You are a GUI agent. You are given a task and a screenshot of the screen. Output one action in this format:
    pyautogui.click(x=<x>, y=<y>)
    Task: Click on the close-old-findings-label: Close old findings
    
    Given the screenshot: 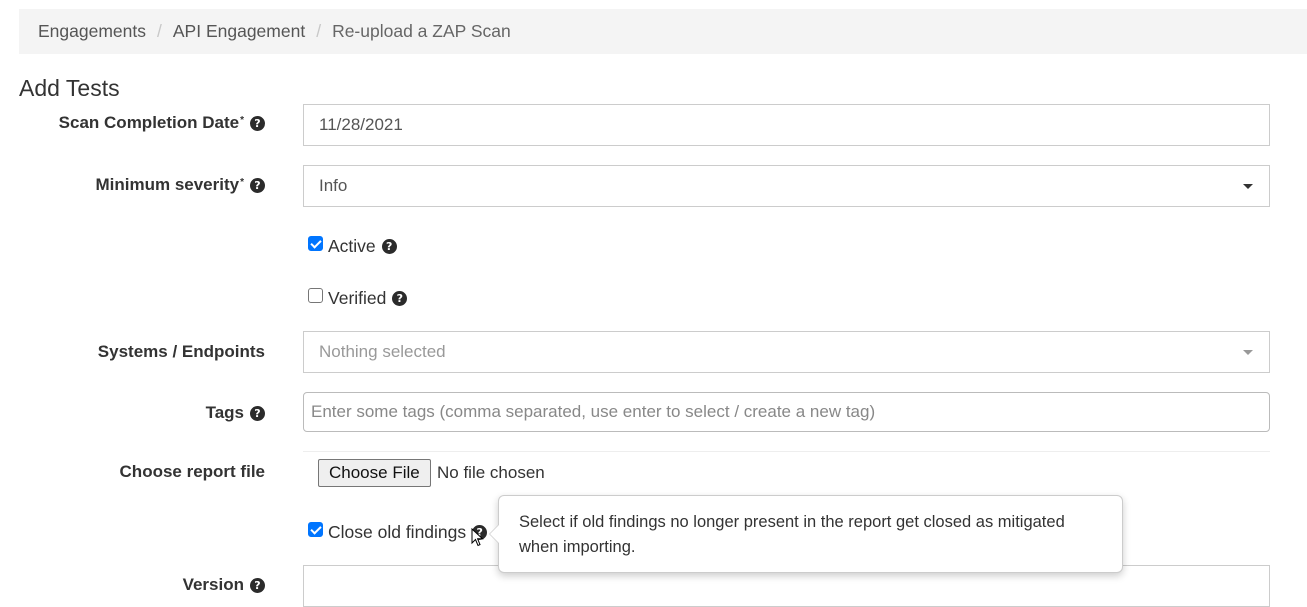 What is the action you would take?
    pyautogui.click(x=397, y=532)
    